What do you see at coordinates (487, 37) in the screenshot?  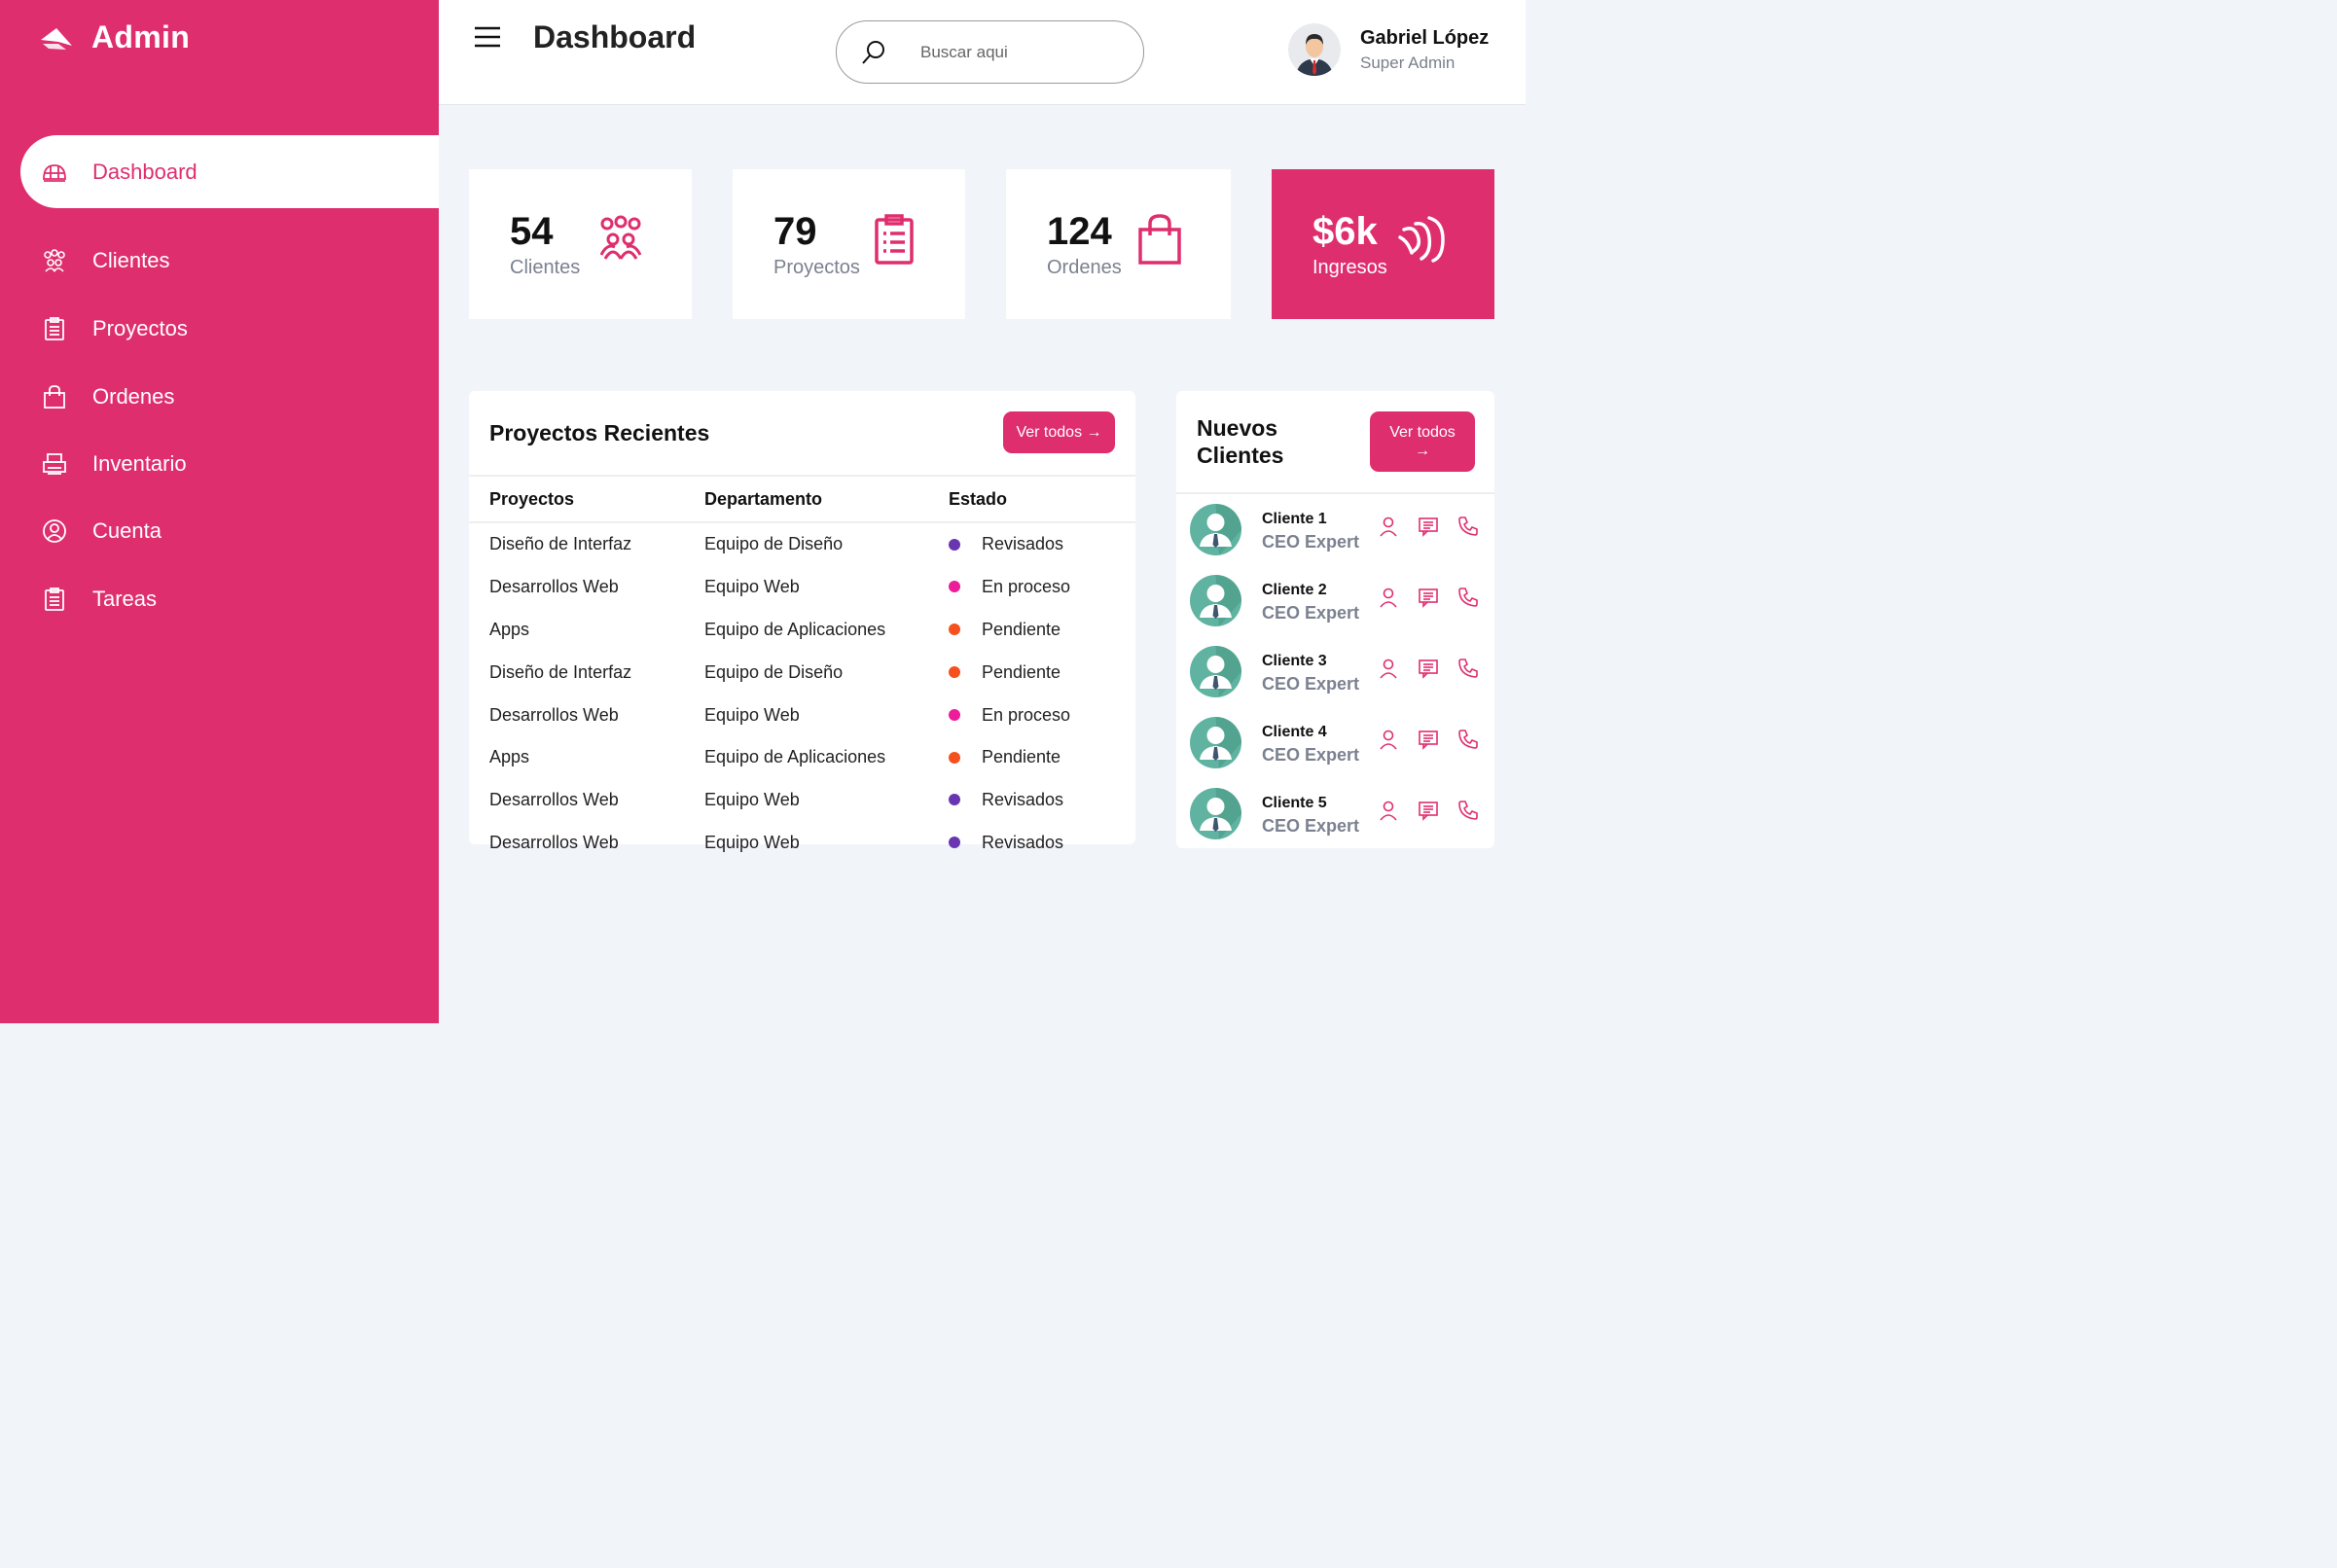 I see `menu-icon` at bounding box center [487, 37].